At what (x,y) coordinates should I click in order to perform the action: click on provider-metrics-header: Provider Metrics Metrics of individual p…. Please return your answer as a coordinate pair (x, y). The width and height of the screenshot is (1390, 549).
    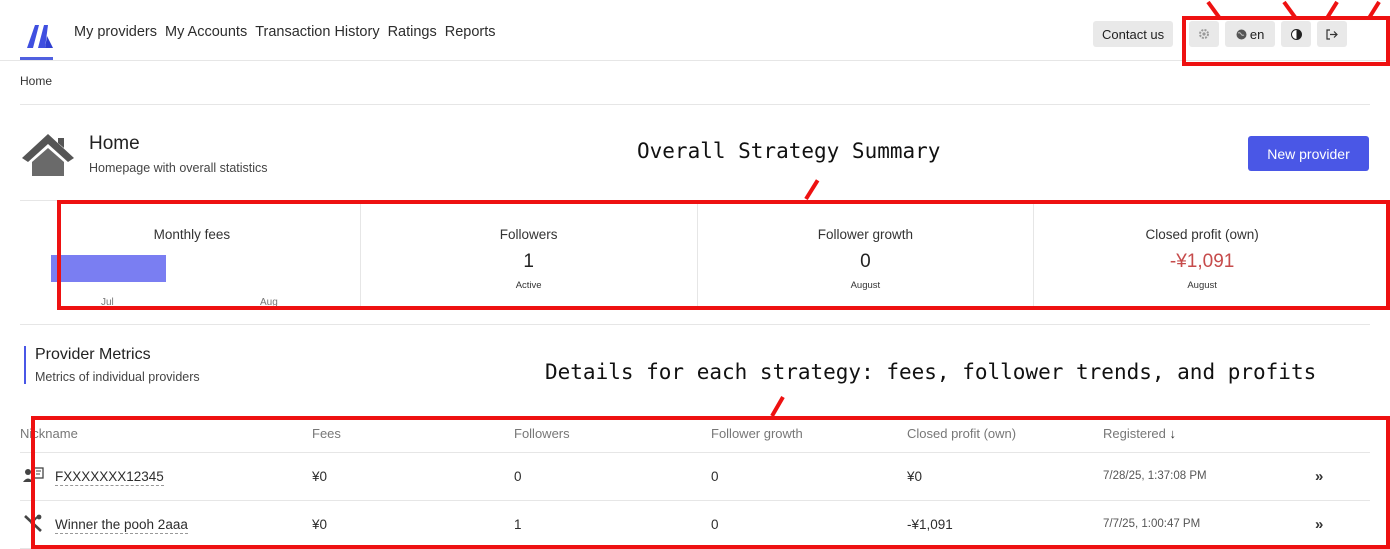
    Looking at the image, I should click on (112, 365).